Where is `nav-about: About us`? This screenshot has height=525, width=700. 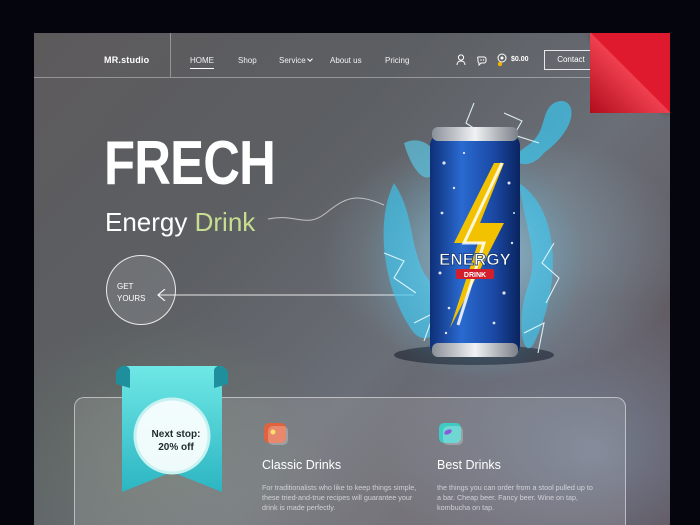 nav-about: About us is located at coordinates (346, 60).